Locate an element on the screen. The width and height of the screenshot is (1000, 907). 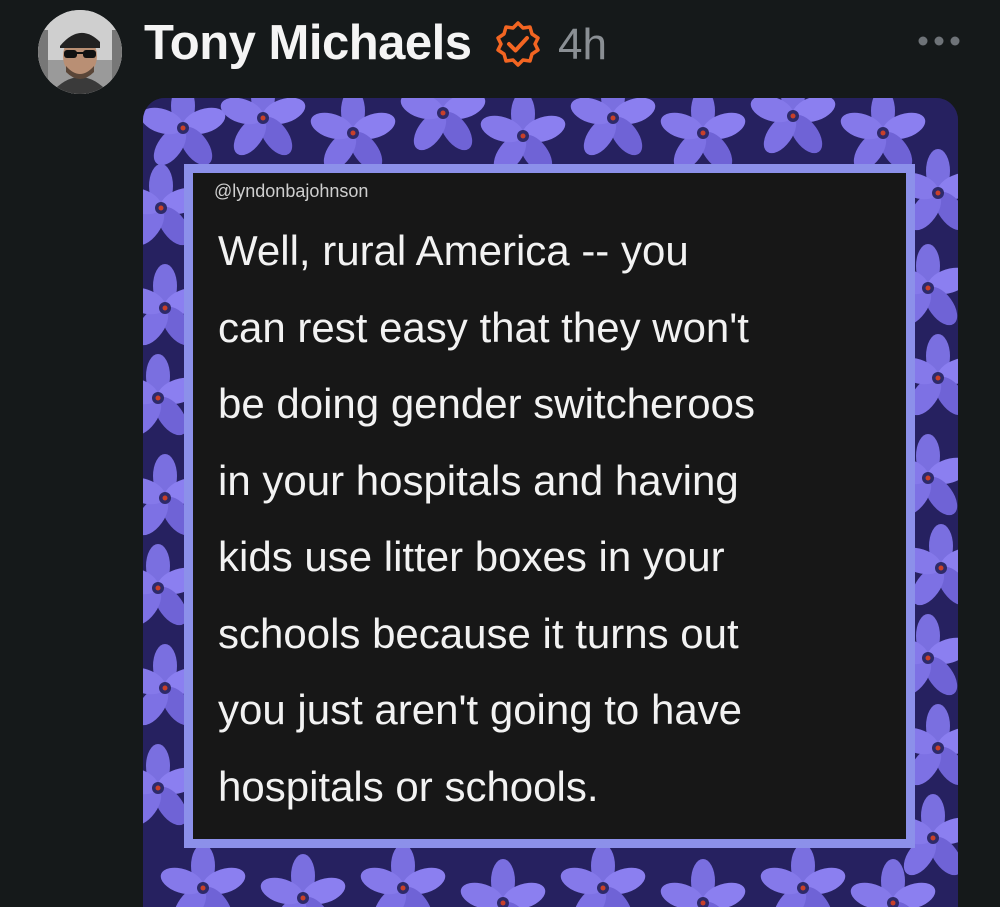
quote-line: schools because it turns out is located at coordinates (478, 633).